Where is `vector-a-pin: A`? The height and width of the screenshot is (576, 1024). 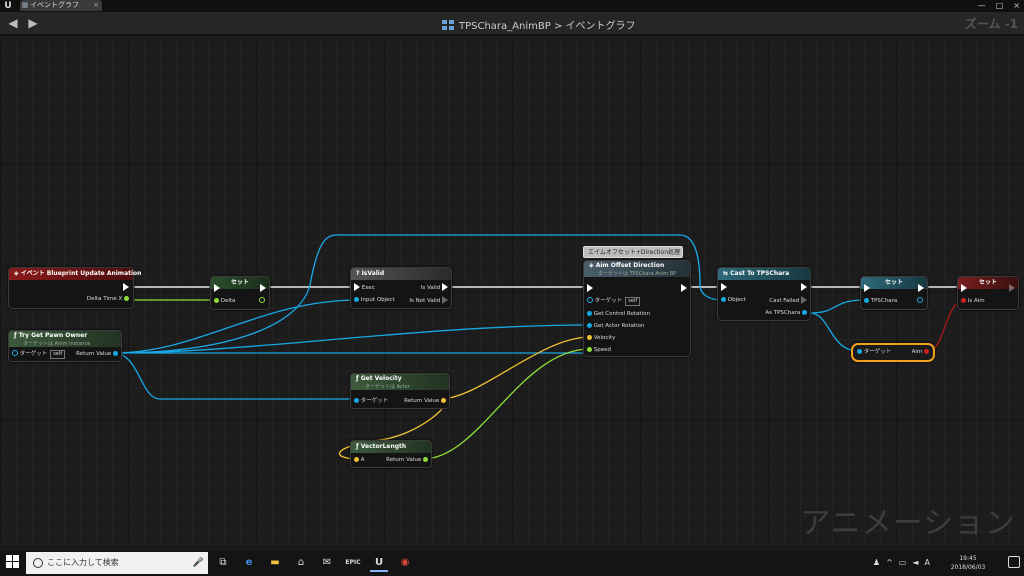
vector-a-pin: A is located at coordinates (359, 460).